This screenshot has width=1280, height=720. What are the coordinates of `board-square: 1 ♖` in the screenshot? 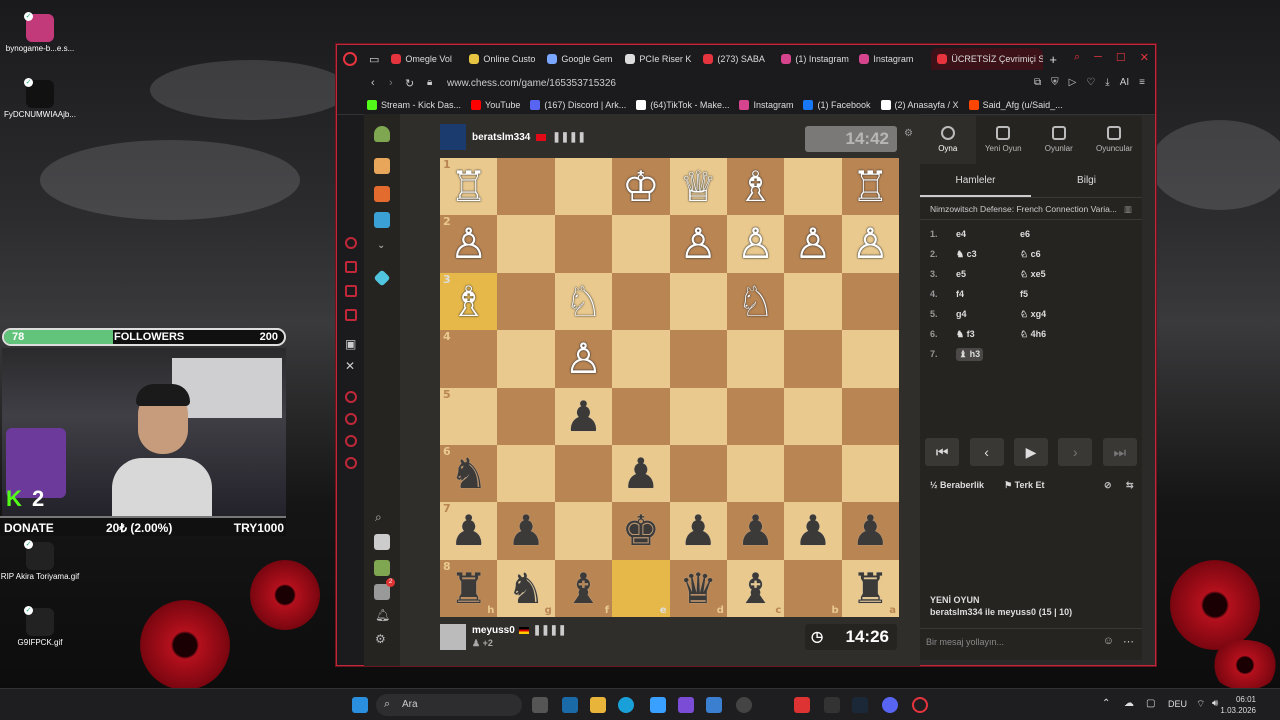 It's located at (469, 187).